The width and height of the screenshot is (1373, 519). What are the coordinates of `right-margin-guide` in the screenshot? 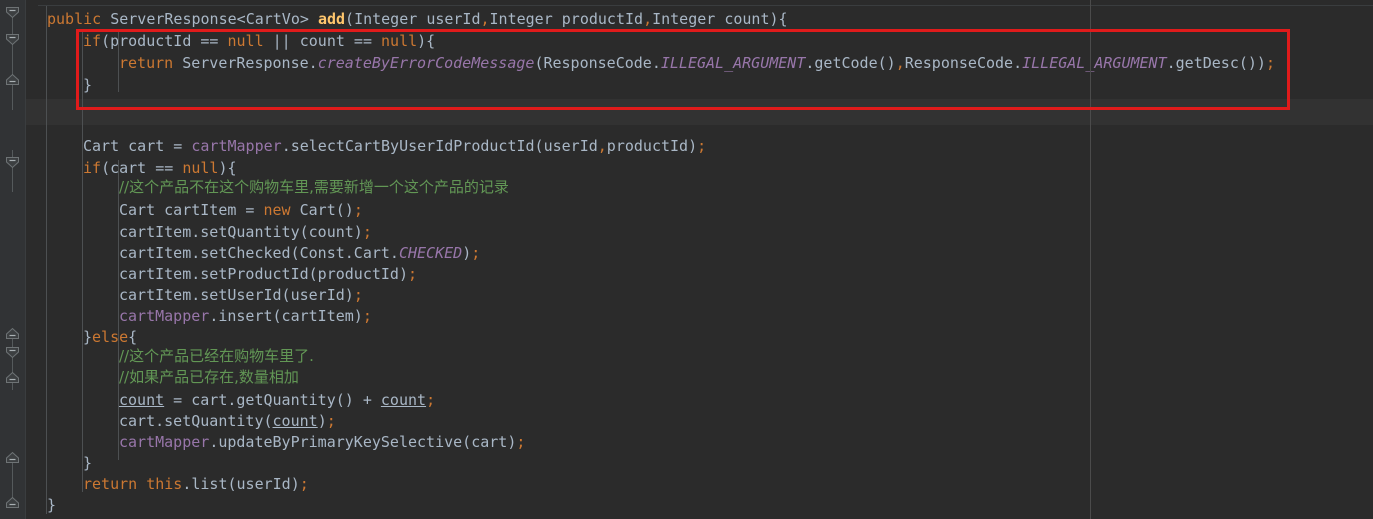 It's located at (1090, 259).